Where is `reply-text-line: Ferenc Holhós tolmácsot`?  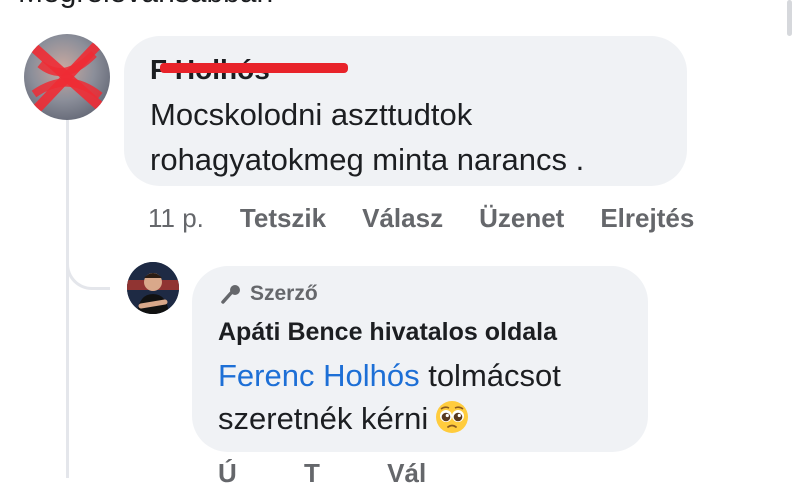
reply-text-line: Ferenc Holhós tolmácsot is located at coordinates (428, 375).